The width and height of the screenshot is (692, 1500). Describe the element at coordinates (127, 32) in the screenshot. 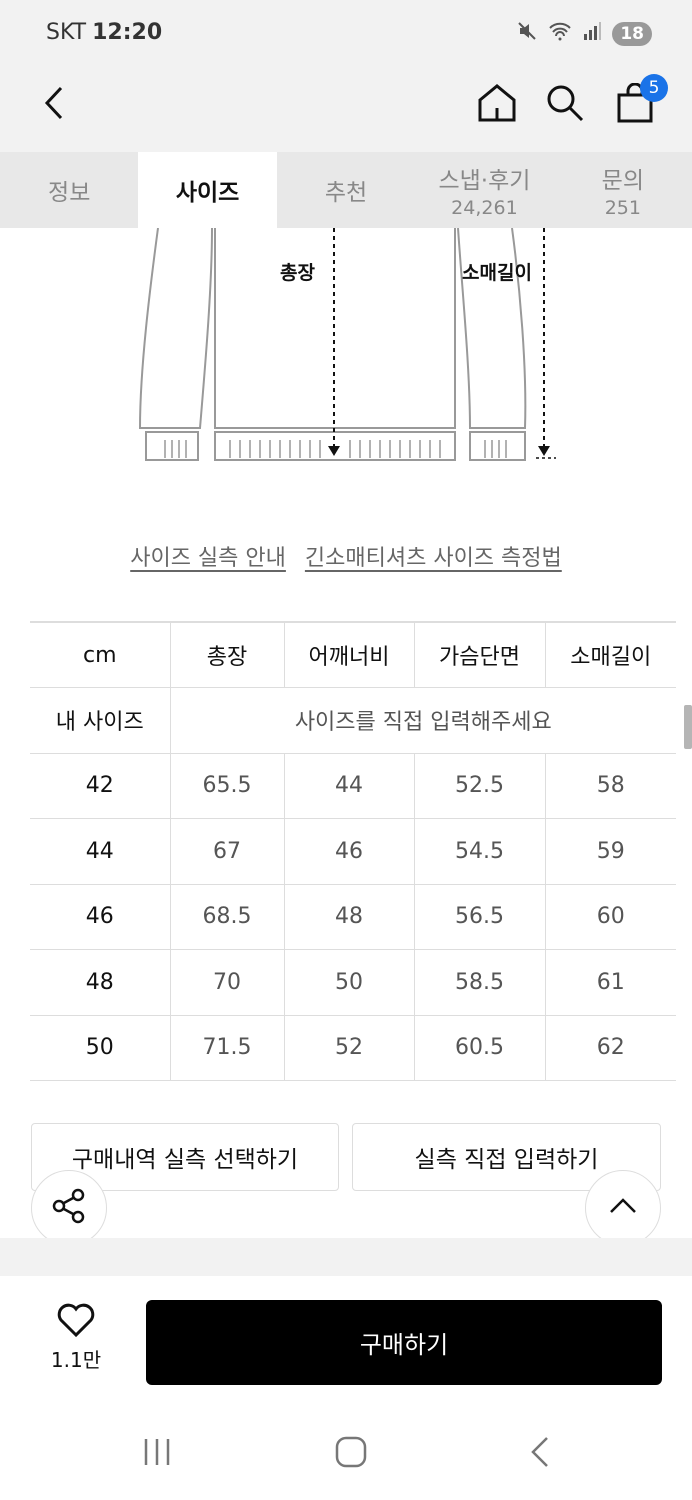

I see `clock: 12:20` at that location.